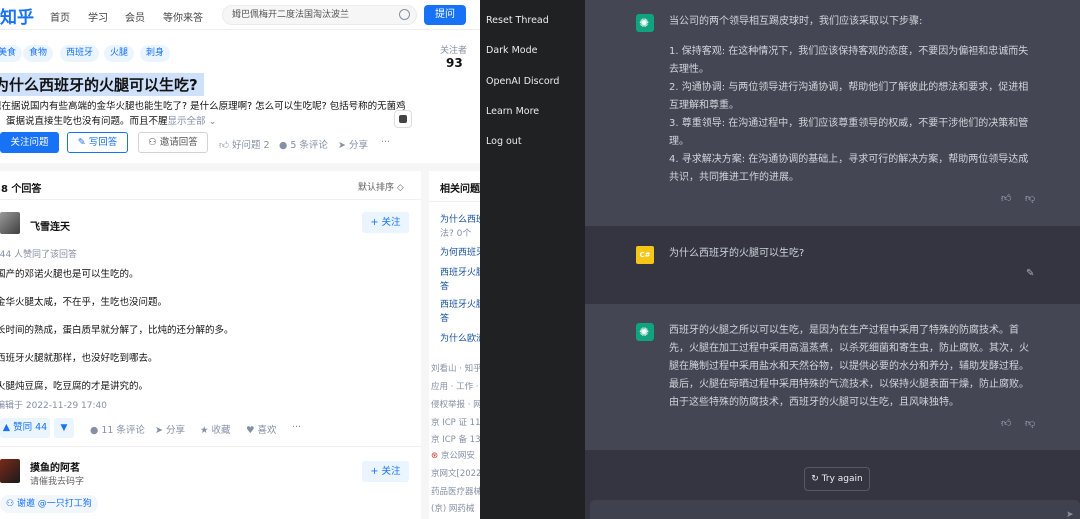 The height and width of the screenshot is (519, 1080). I want to click on sort-dropdown: 默认排序 ◇, so click(381, 186).